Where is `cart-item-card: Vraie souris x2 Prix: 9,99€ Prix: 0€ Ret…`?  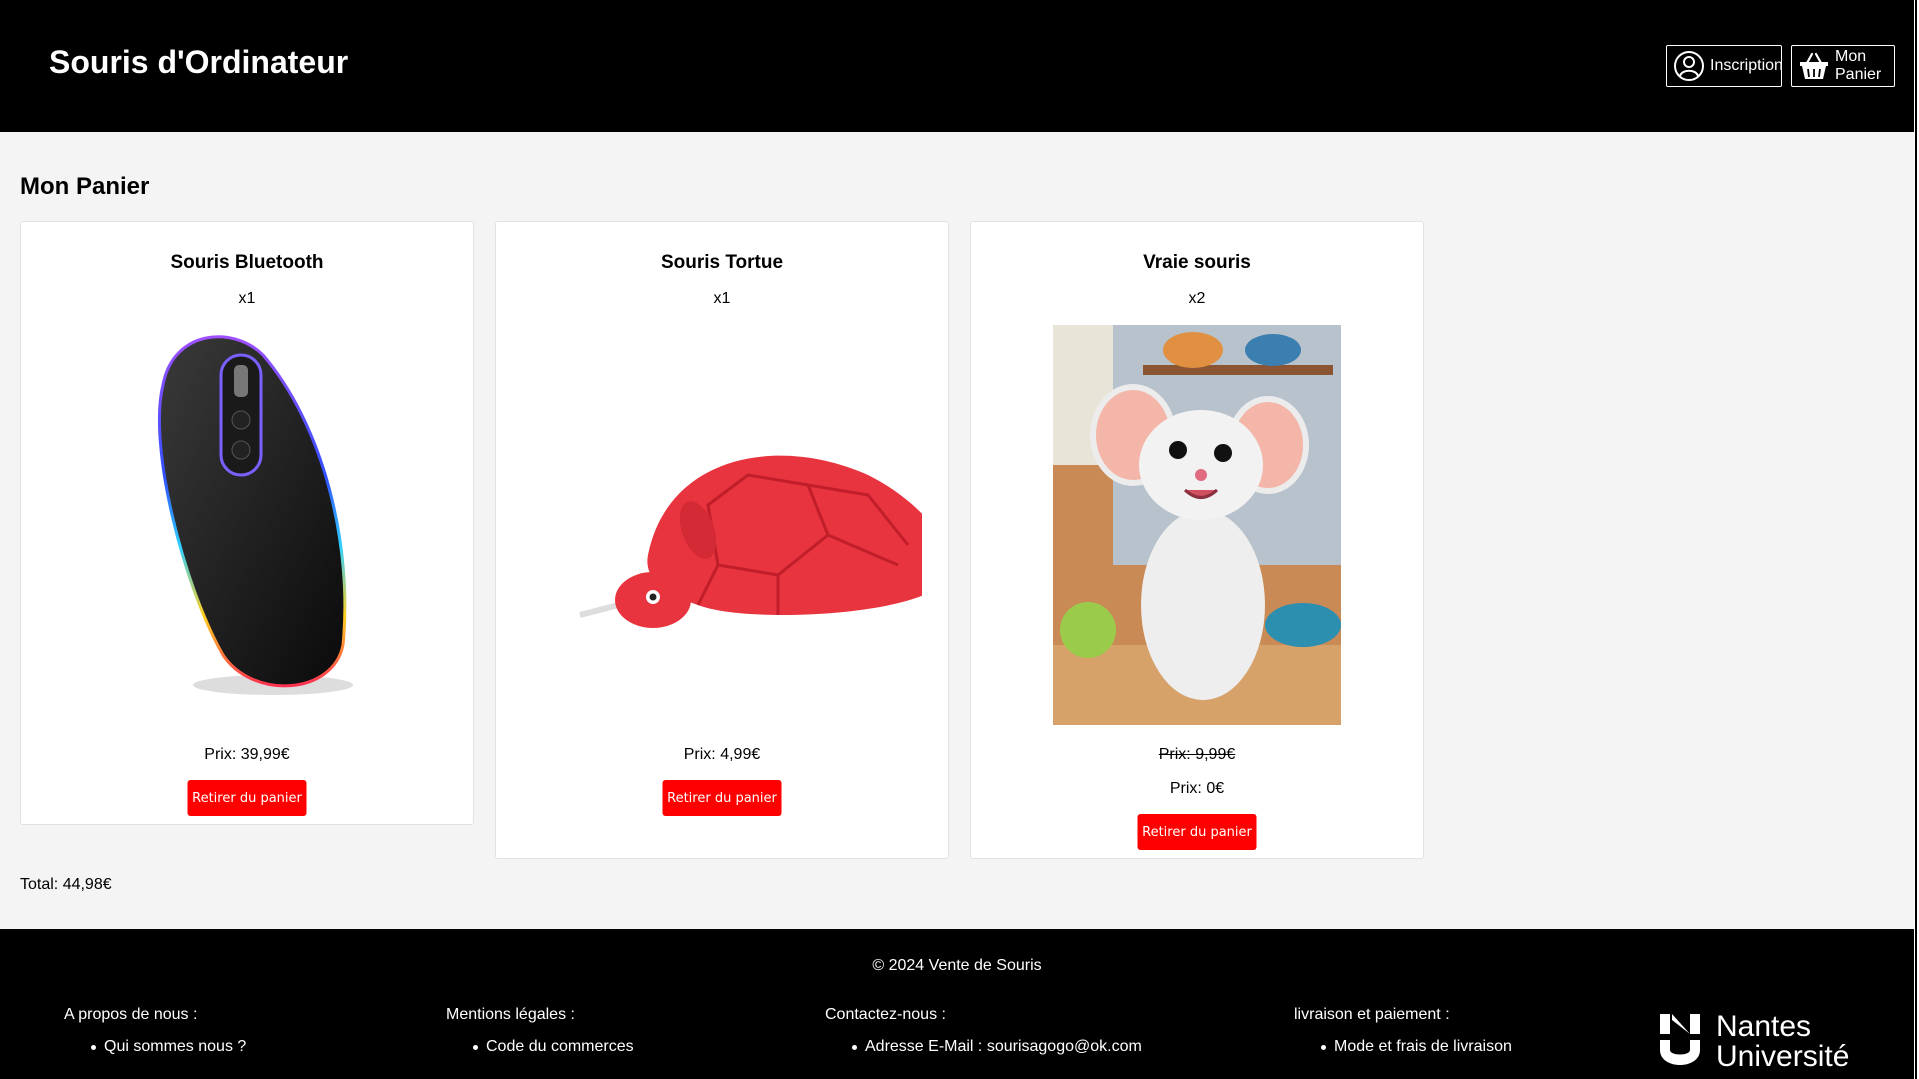
cart-item-card: Vraie souris x2 Prix: 9,99€ Prix: 0€ Ret… is located at coordinates (1197, 540).